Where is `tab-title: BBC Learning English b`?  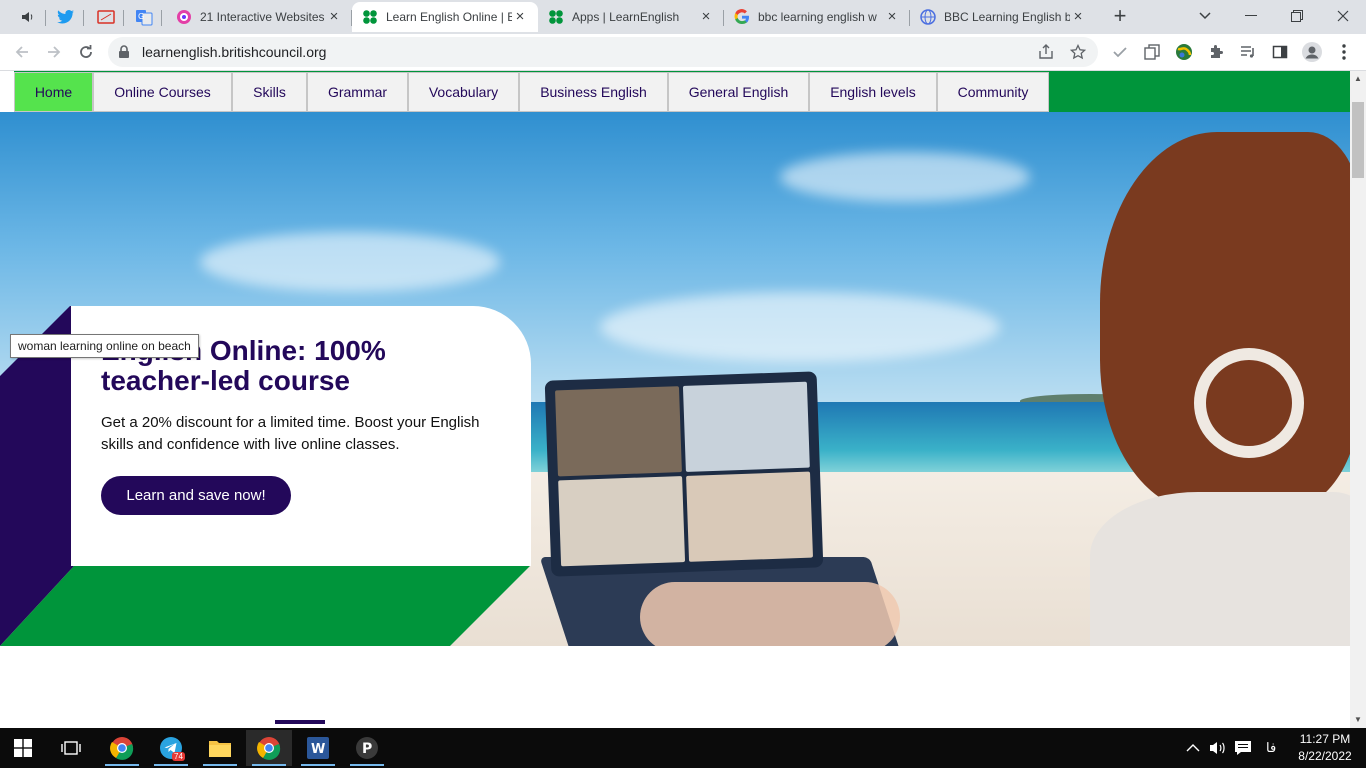 tab-title: BBC Learning English b is located at coordinates (1007, 17).